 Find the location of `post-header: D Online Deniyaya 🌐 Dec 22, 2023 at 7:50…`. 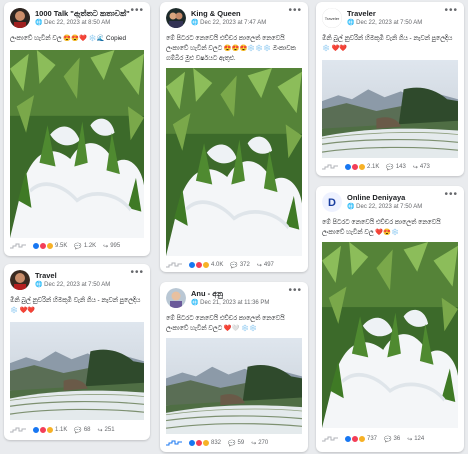

post-header: D Online Deniyaya 🌐 Dec 22, 2023 at 7:50… is located at coordinates (390, 202).